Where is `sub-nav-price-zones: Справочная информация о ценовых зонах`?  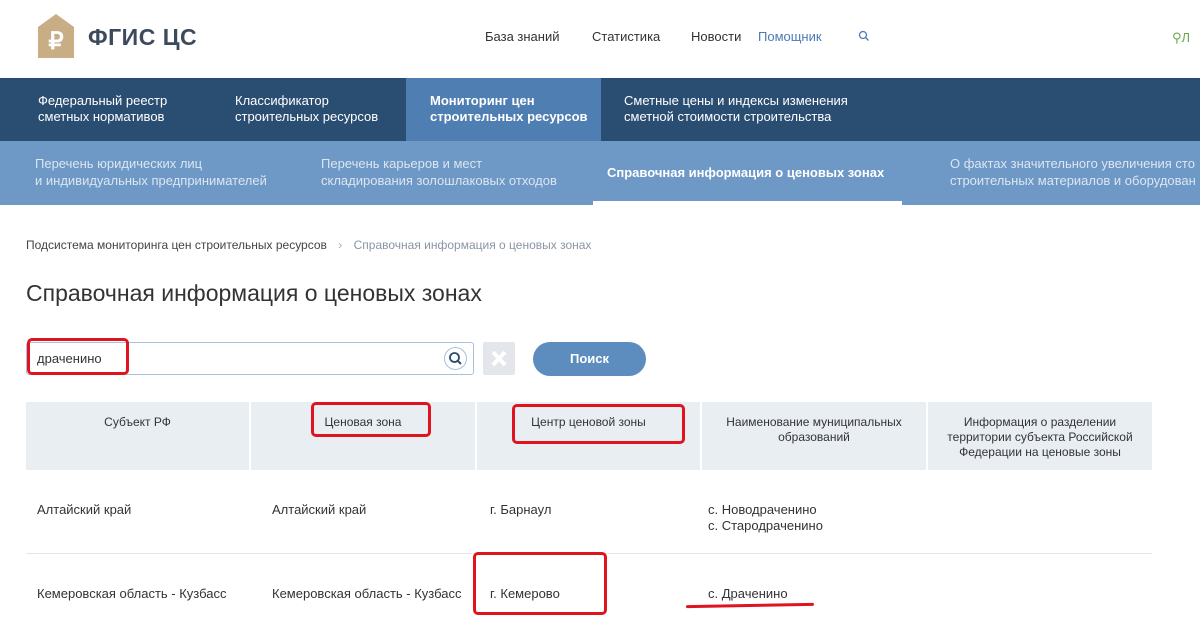
sub-nav-price-zones: Справочная информация о ценовых зонах is located at coordinates (745, 173).